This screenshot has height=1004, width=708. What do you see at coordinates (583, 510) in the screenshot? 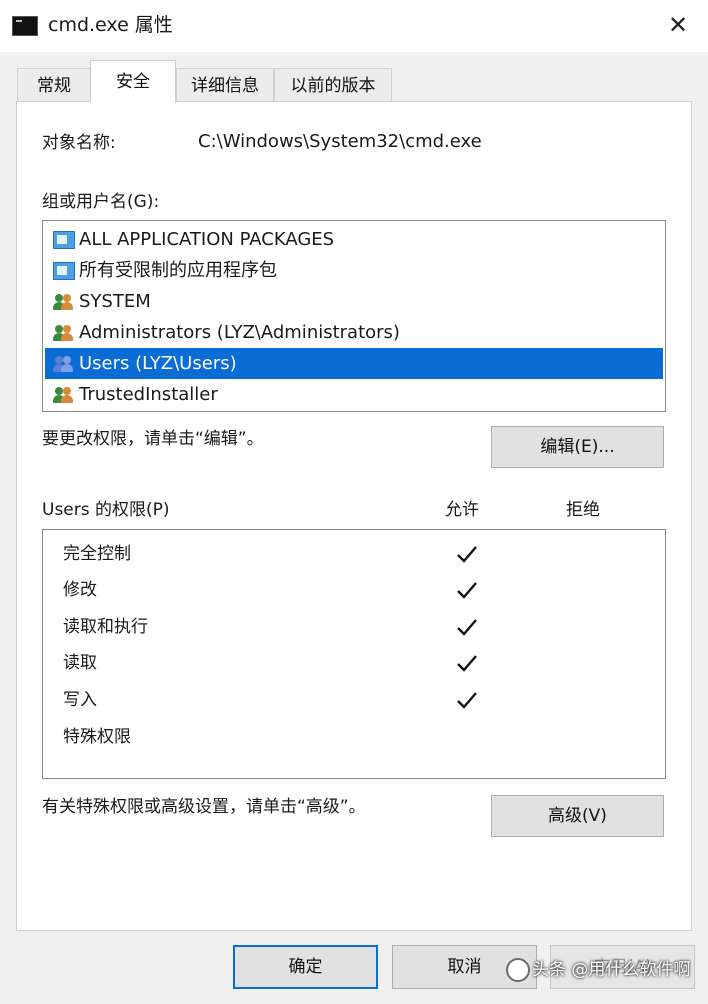
I see `deny-column-header: 拒绝` at bounding box center [583, 510].